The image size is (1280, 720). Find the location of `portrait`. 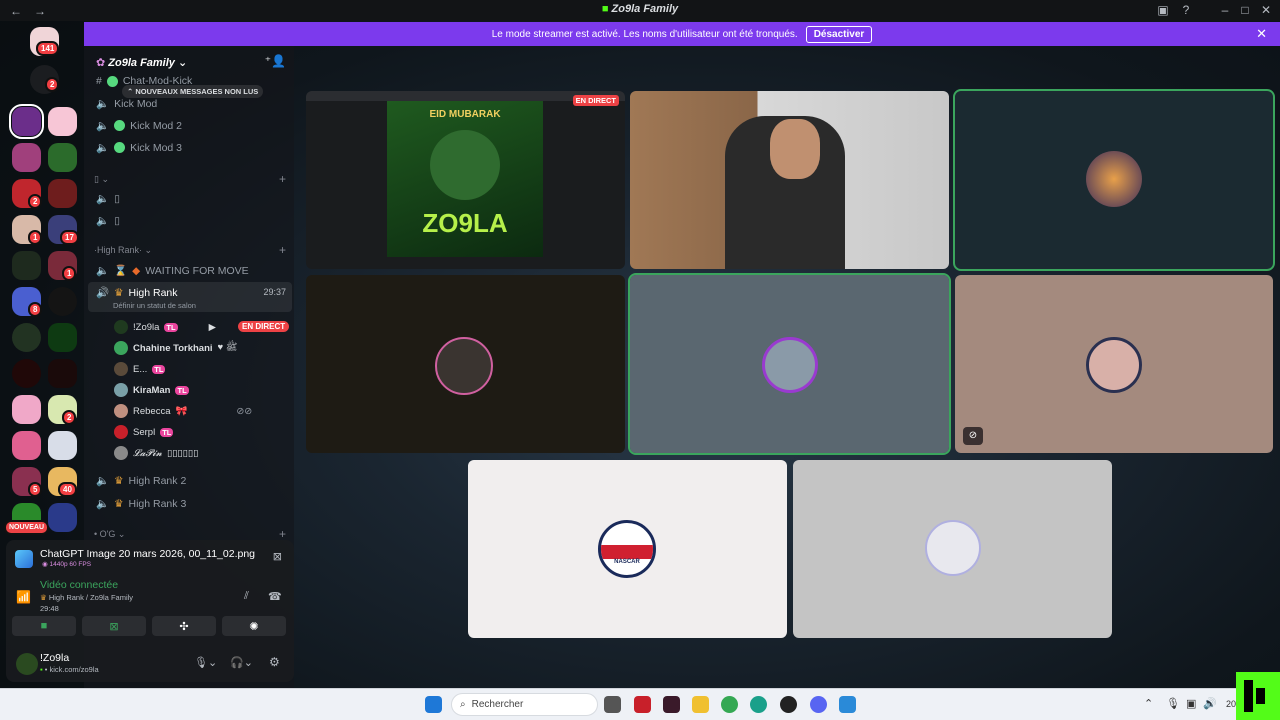

portrait is located at coordinates (465, 165).